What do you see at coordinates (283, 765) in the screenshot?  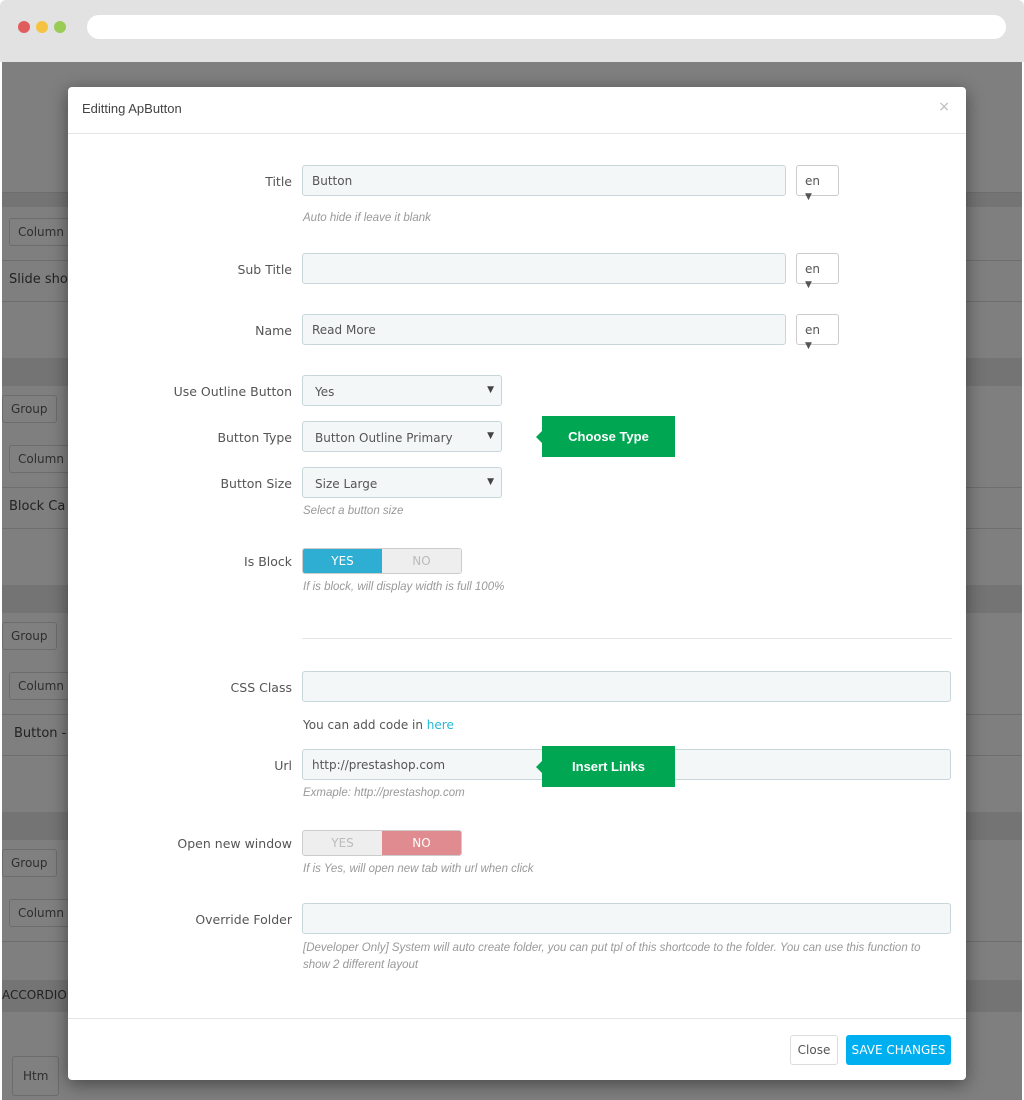 I see `url-label: Url` at bounding box center [283, 765].